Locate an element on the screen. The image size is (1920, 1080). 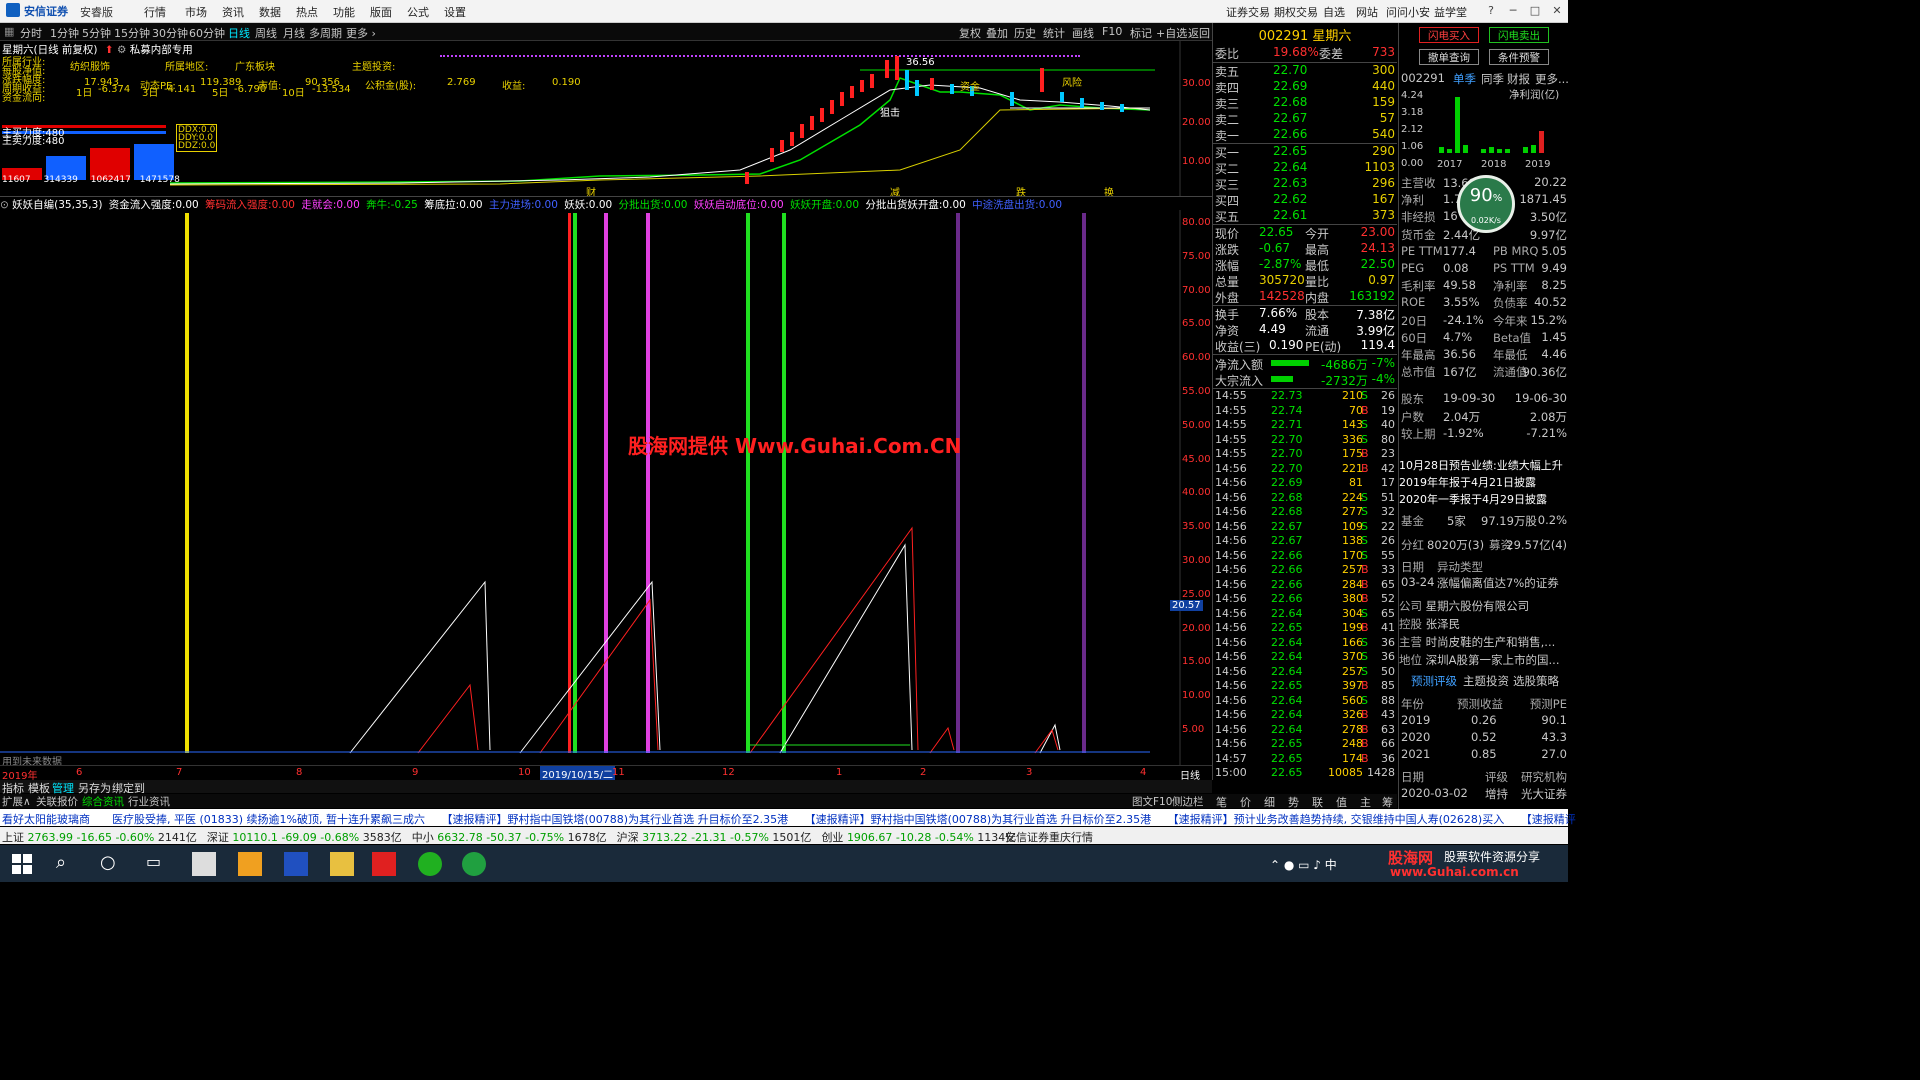
ask-5: 卖五 22.70 300 is located at coordinates (1305, 71).